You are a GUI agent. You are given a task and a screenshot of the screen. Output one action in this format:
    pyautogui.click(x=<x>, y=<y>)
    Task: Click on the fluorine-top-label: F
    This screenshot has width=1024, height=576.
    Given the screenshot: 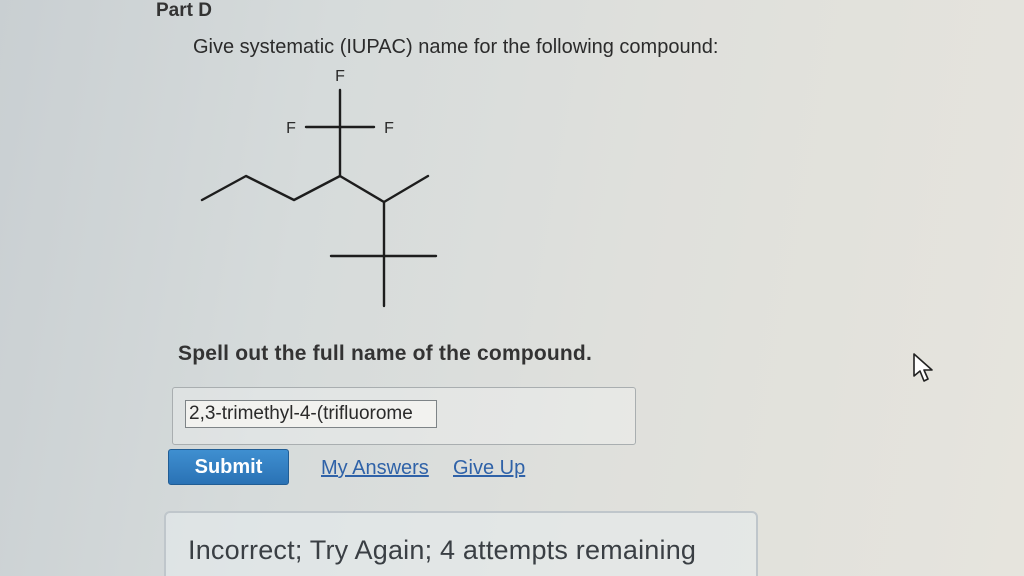 What is the action you would take?
    pyautogui.click(x=340, y=76)
    